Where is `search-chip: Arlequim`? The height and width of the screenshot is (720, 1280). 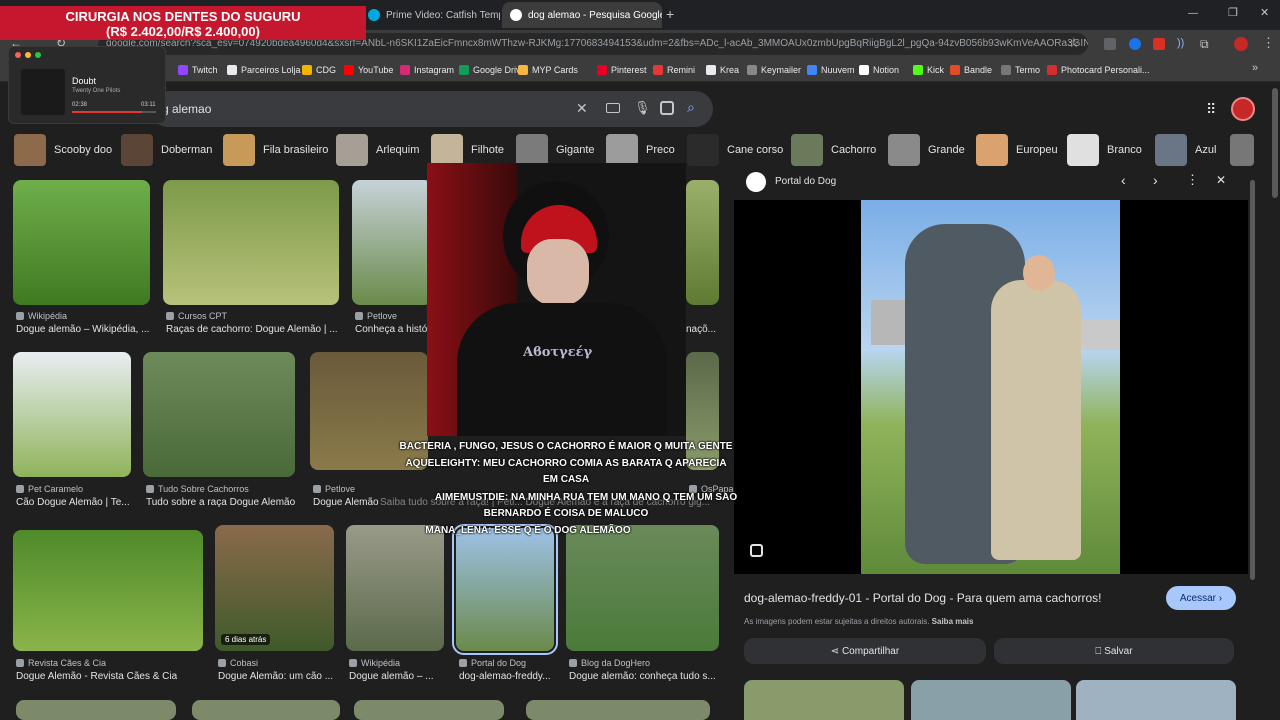 search-chip: Arlequim is located at coordinates (377, 150).